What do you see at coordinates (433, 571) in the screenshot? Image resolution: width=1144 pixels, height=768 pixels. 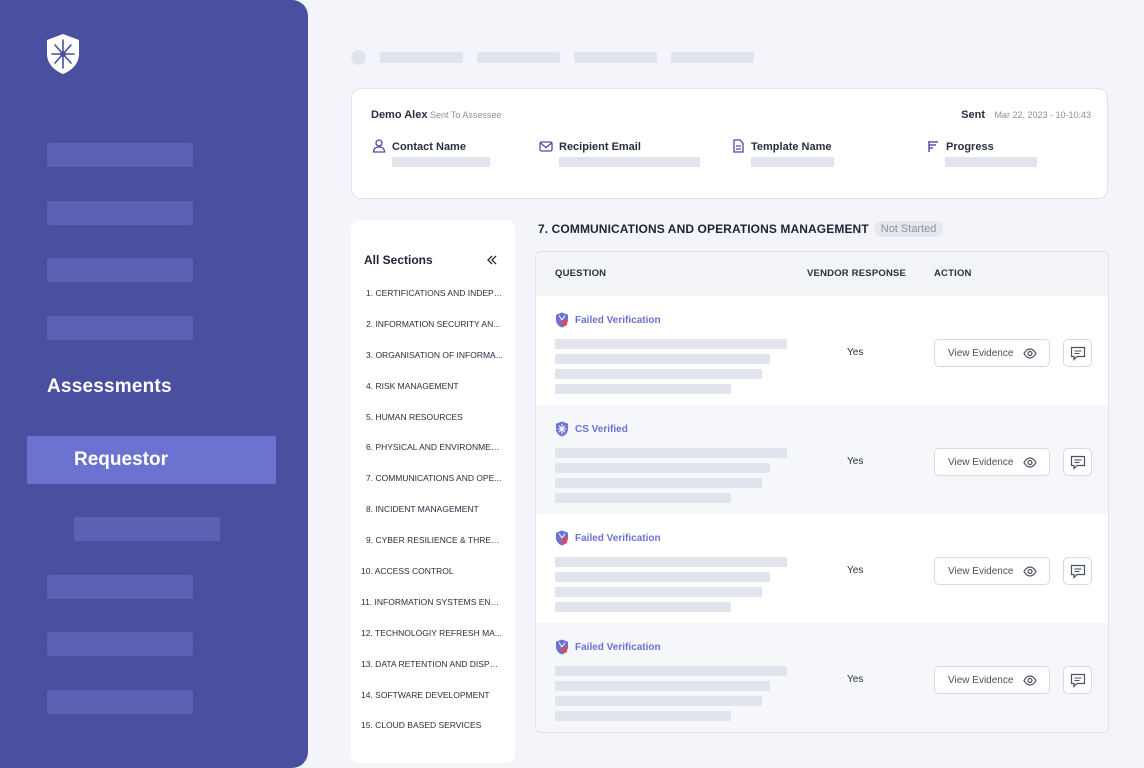 I see `section-item: 10. ACCESS CONTROL` at bounding box center [433, 571].